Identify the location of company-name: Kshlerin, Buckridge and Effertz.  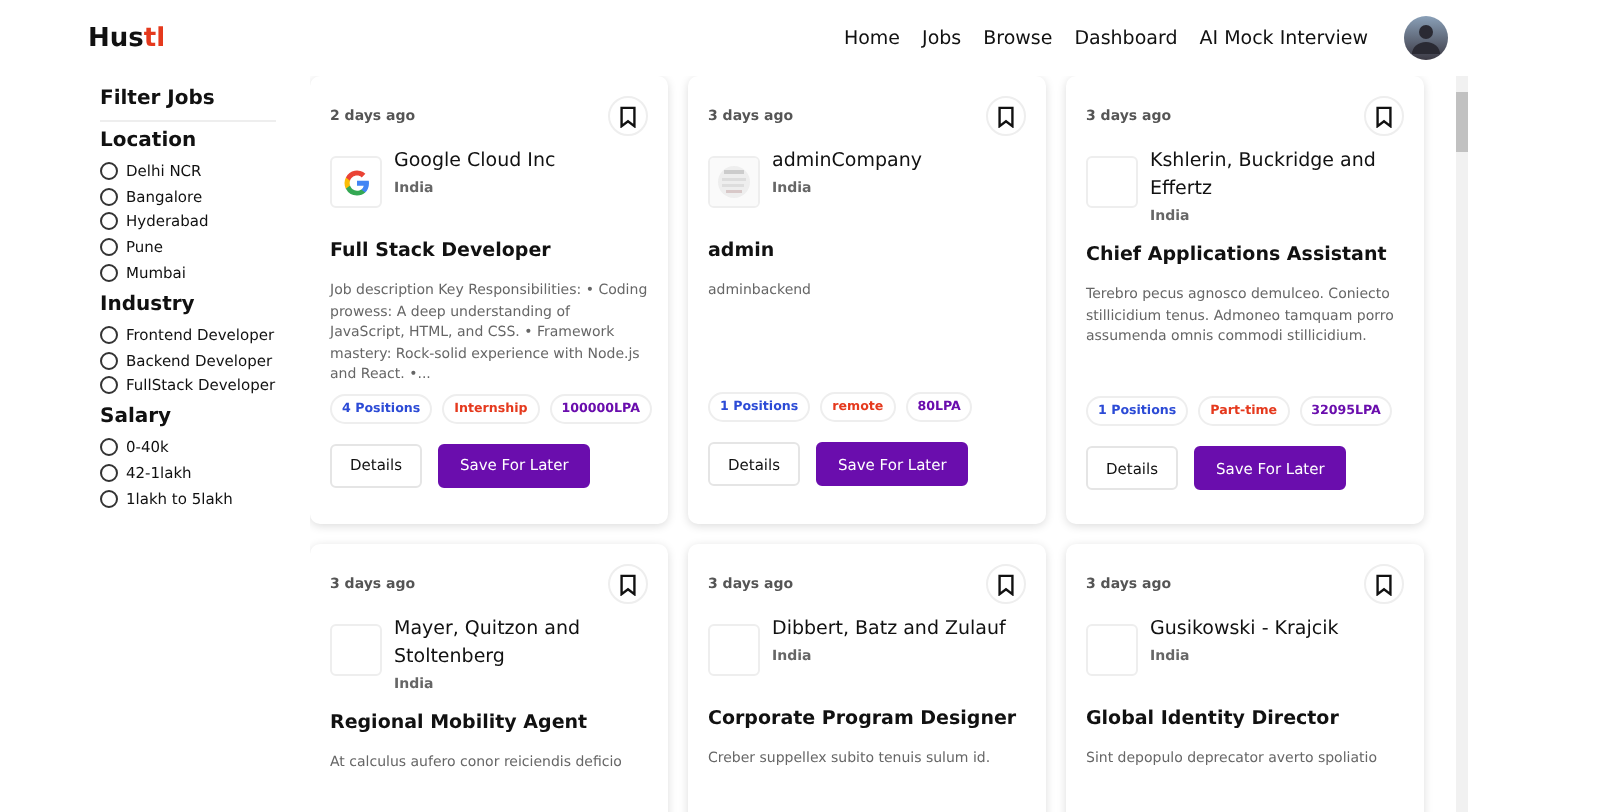
(1264, 176).